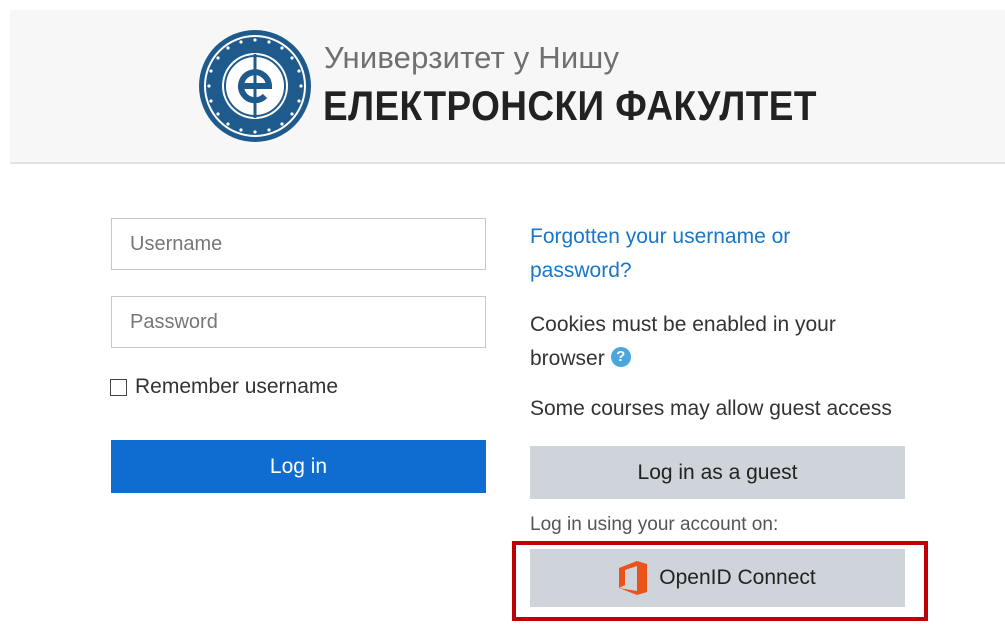 Image resolution: width=1005 pixels, height=629 pixels. What do you see at coordinates (298, 322) in the screenshot?
I see `password-input` at bounding box center [298, 322].